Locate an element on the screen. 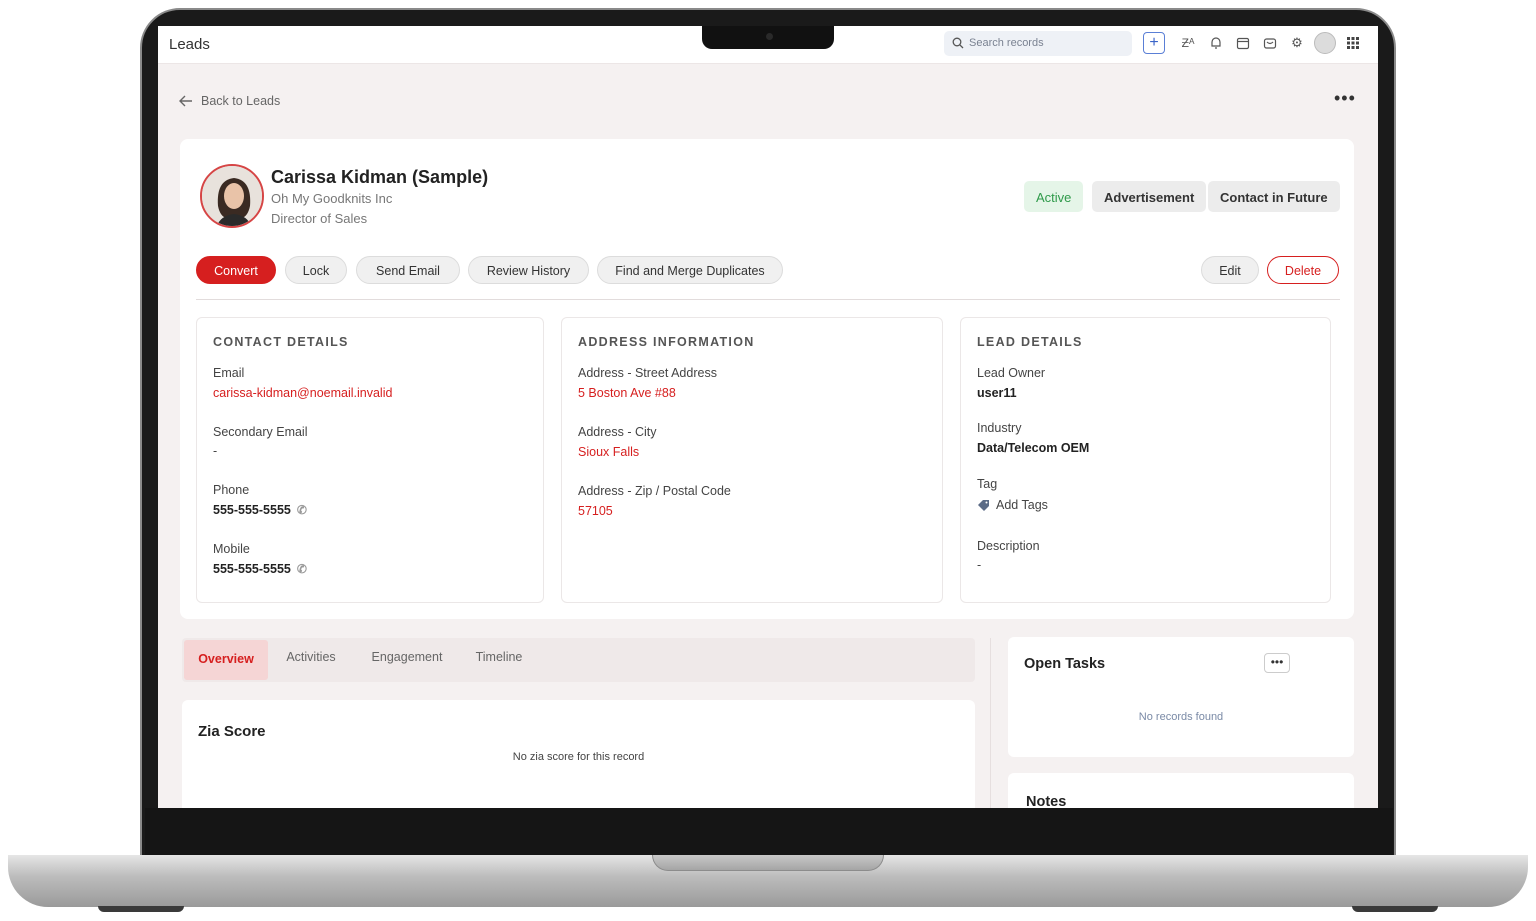 This screenshot has width=1536, height=921. tasks-empty-message: No records found is located at coordinates (1181, 717).